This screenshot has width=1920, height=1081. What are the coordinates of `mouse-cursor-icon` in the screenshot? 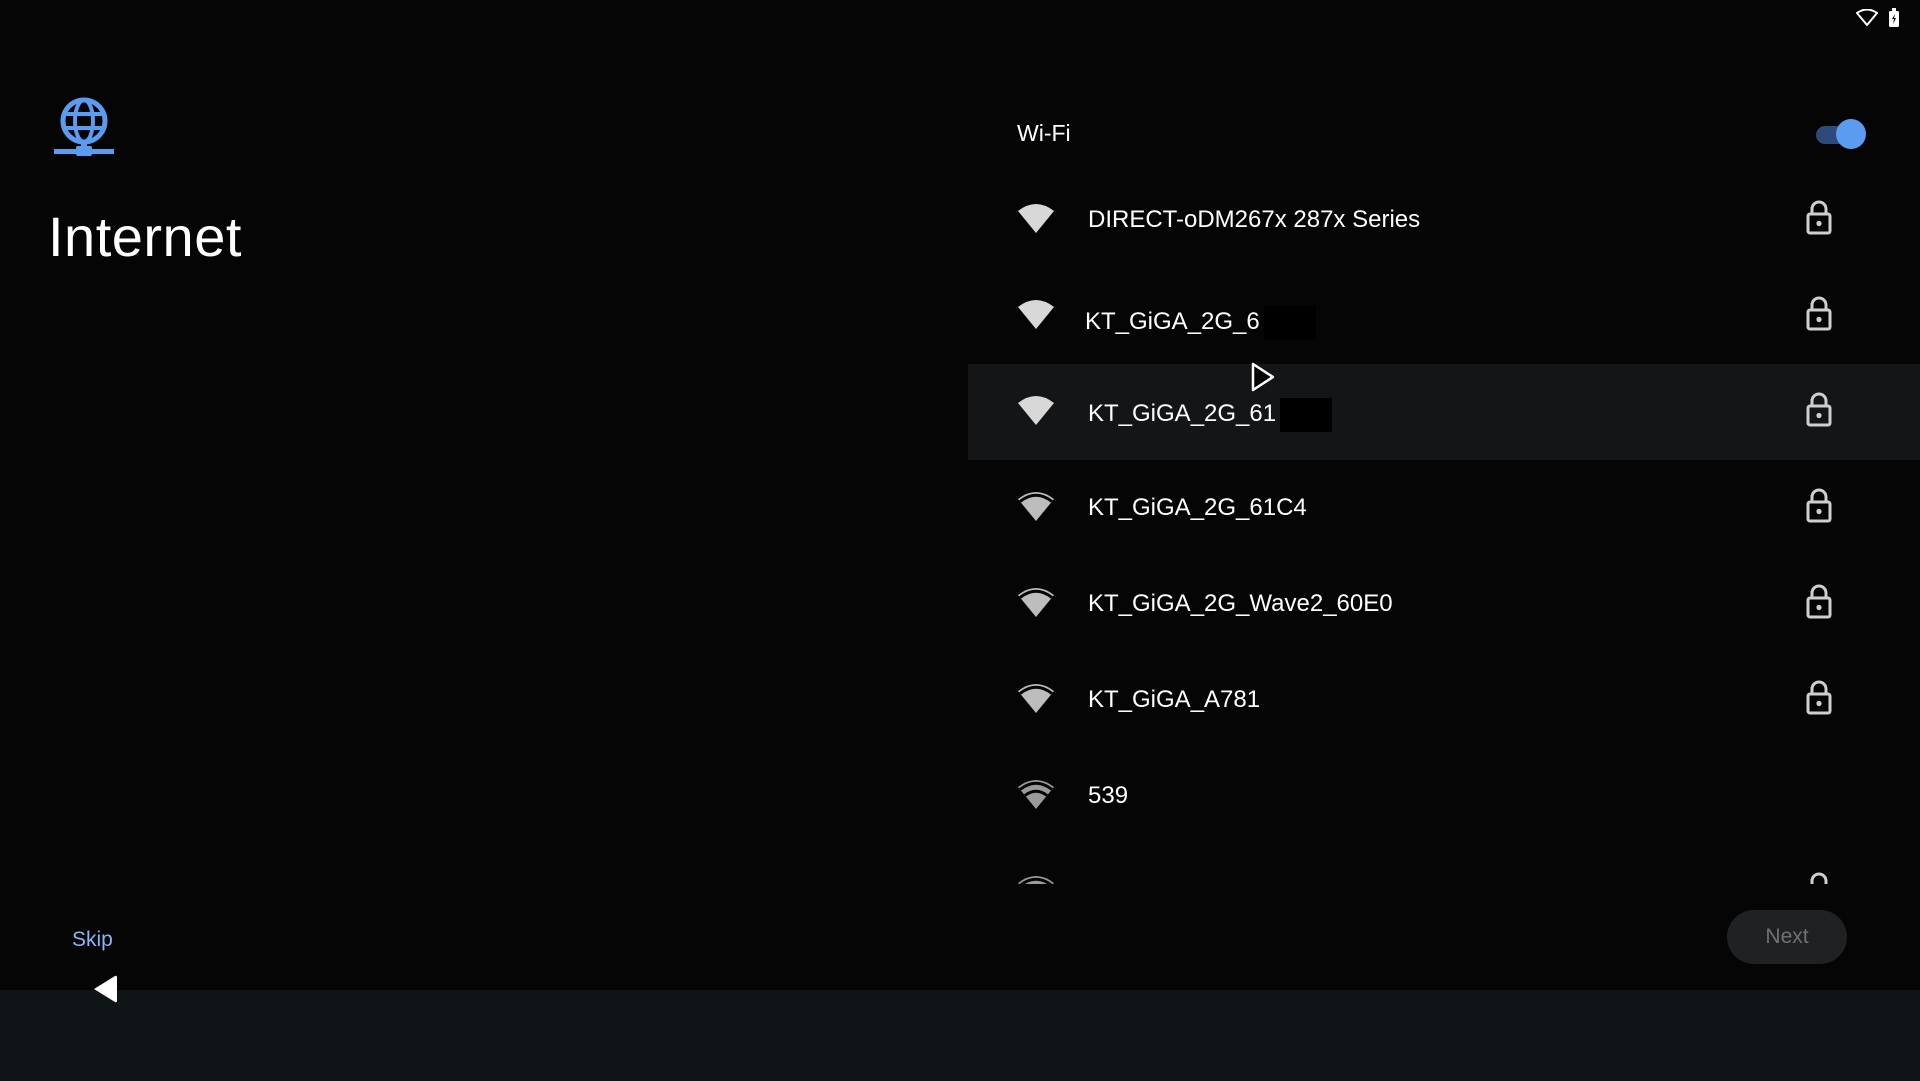 It's located at (1263, 377).